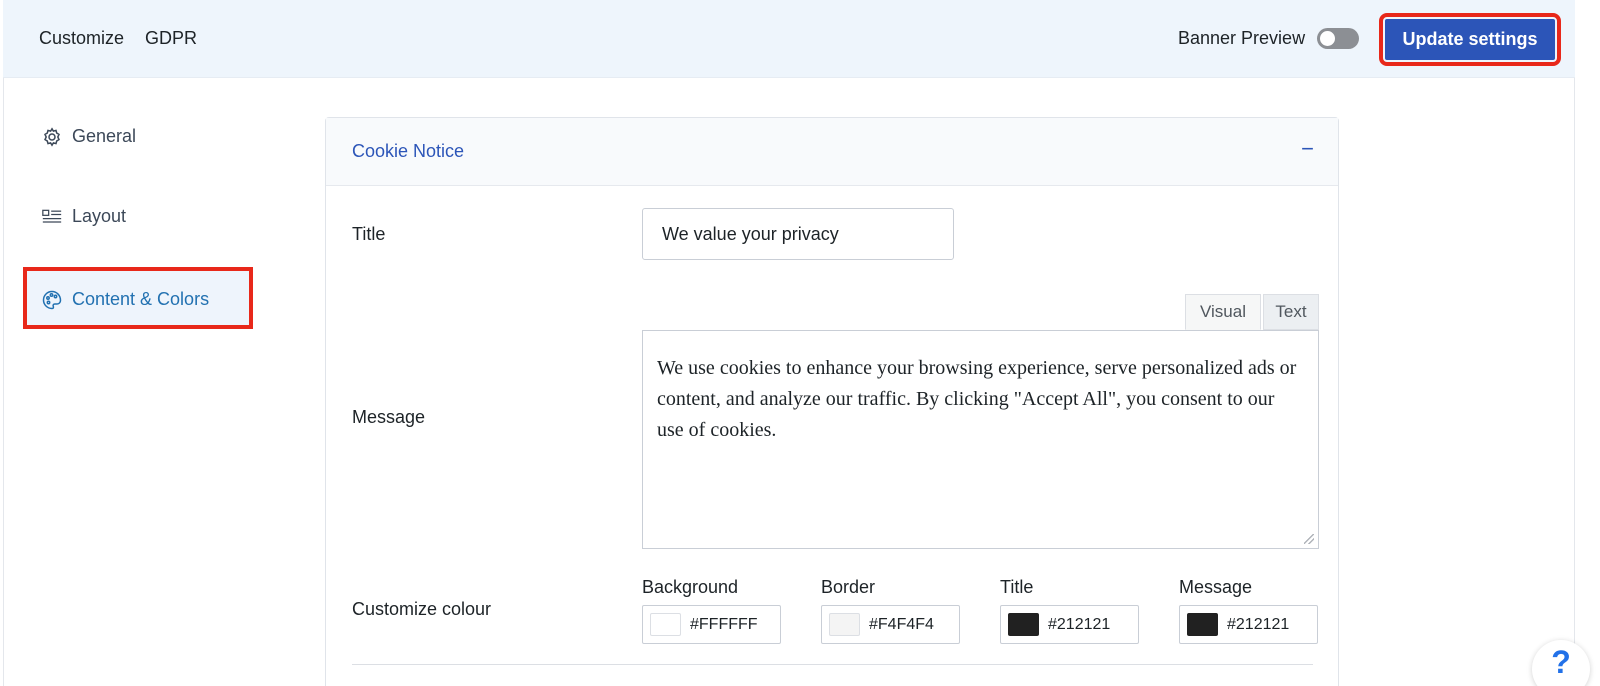  What do you see at coordinates (81, 38) in the screenshot?
I see `breadcrumb-customize: Customize` at bounding box center [81, 38].